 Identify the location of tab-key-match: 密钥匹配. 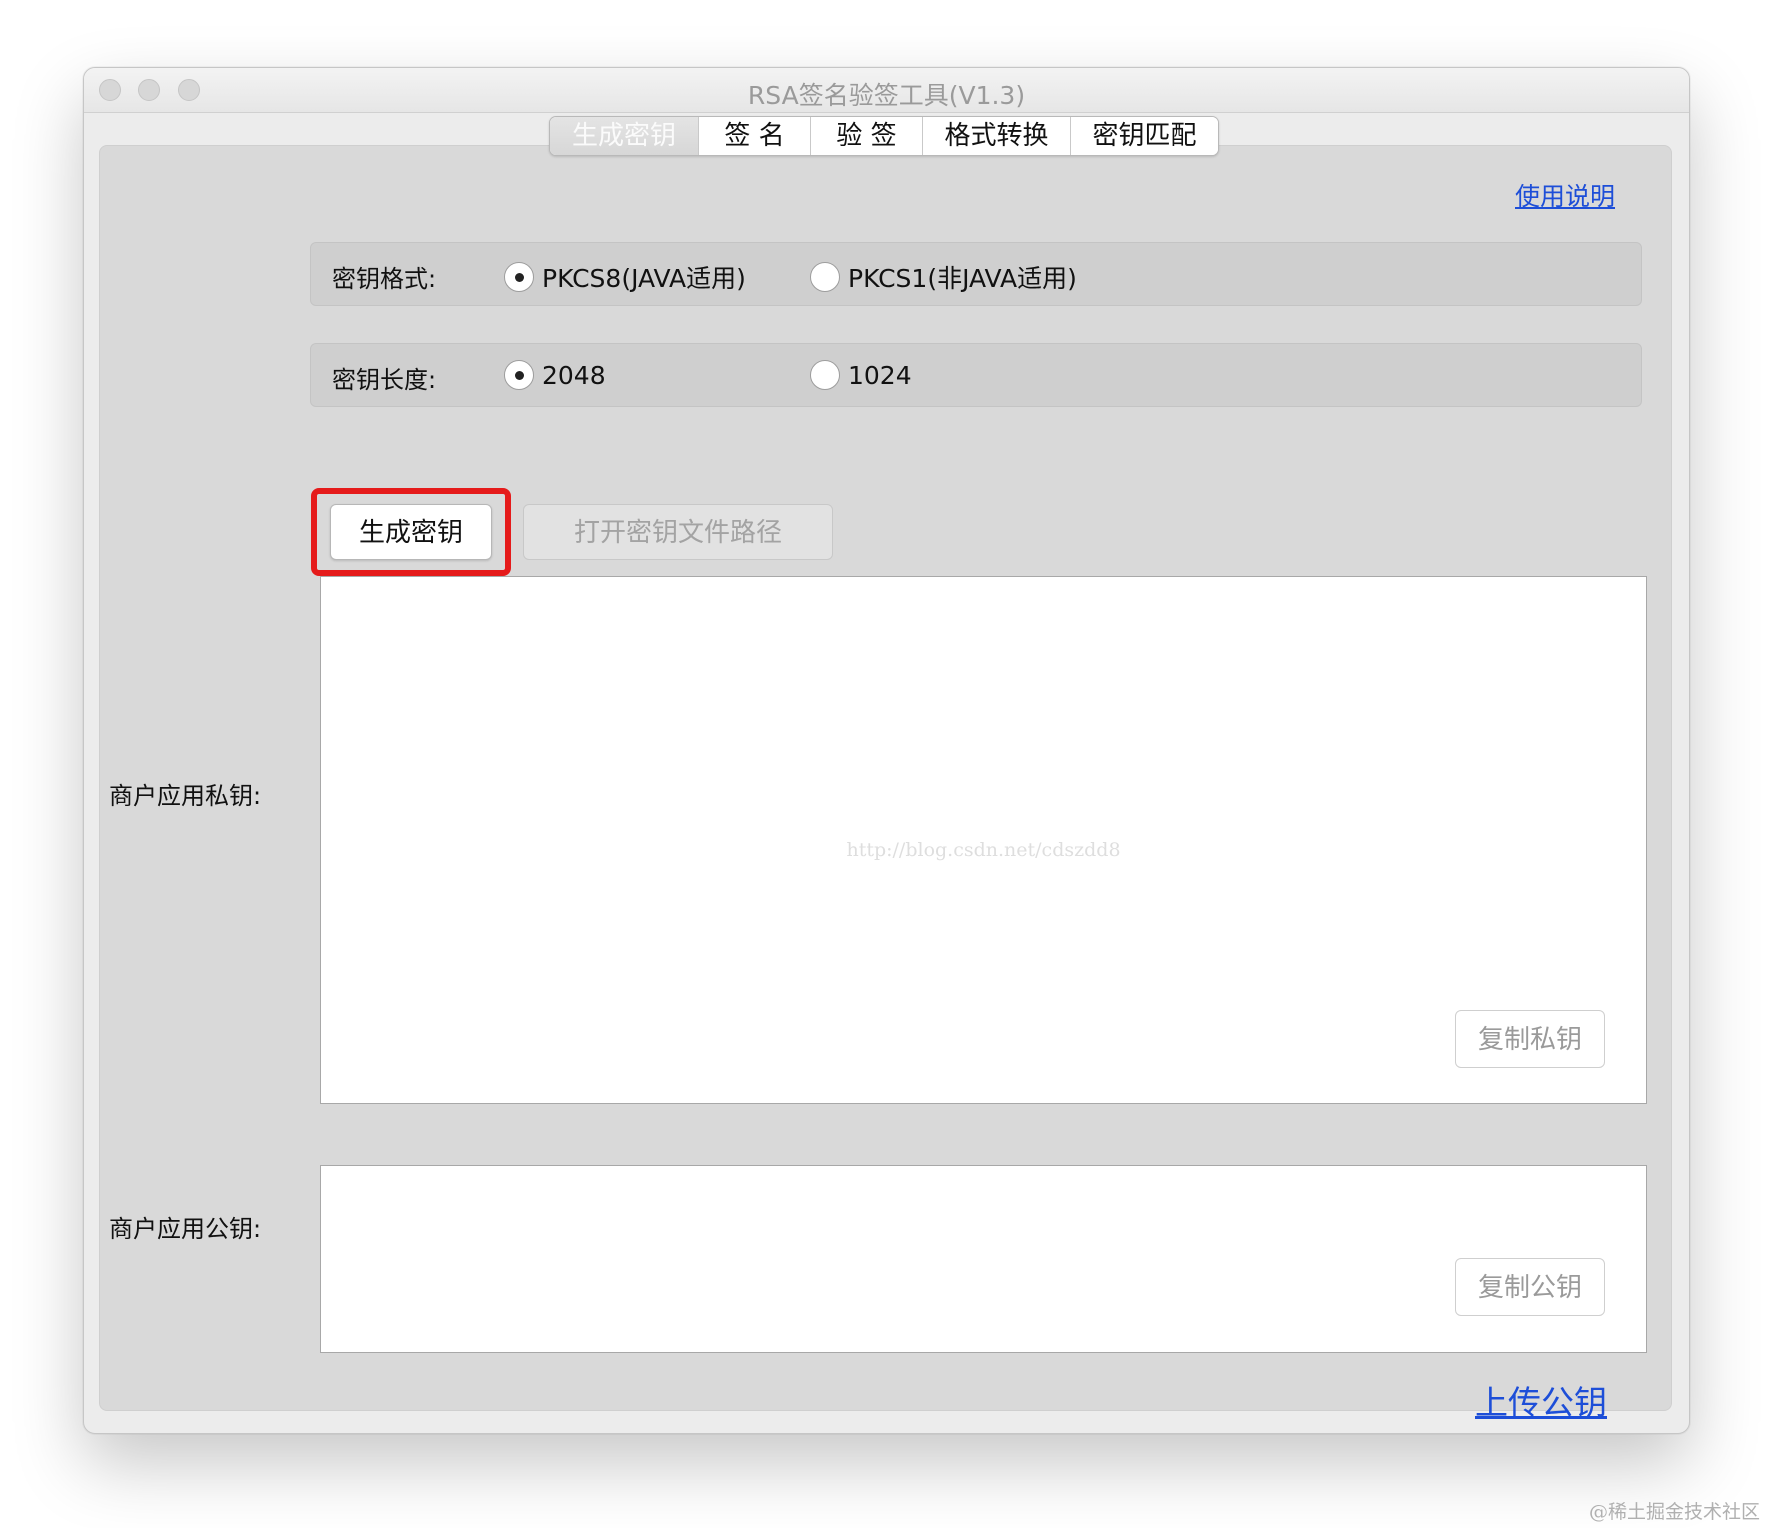
(1144, 136).